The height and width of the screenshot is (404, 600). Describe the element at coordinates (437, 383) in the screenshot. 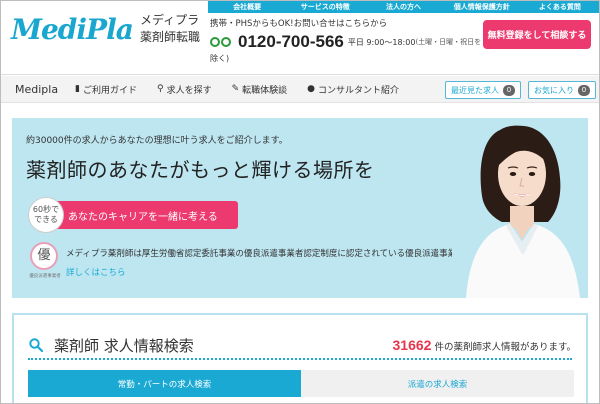

I see `tab-dispatch: 派遣の求人検索` at that location.